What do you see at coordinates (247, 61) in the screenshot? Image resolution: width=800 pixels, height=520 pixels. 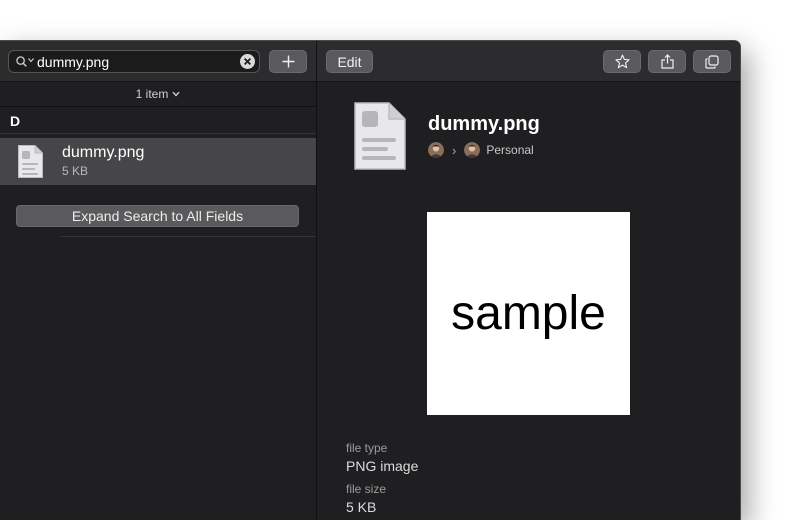 I see `clear-icon` at bounding box center [247, 61].